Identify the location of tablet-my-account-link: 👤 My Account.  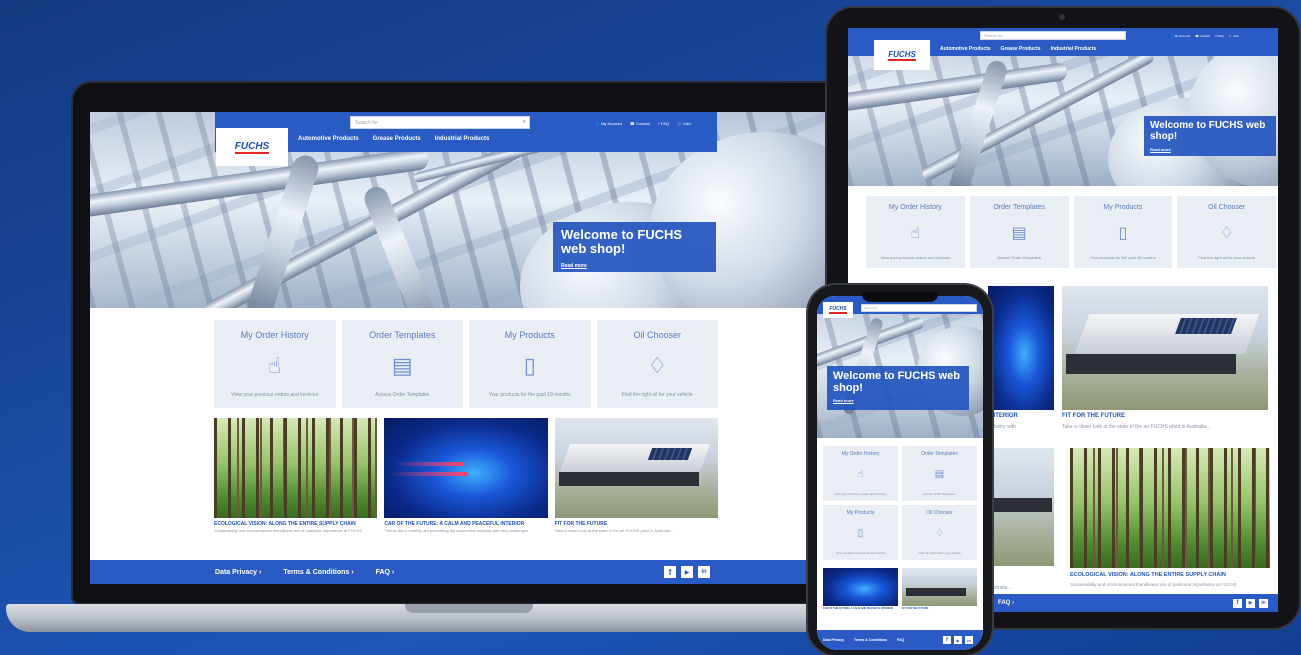
(1180, 36).